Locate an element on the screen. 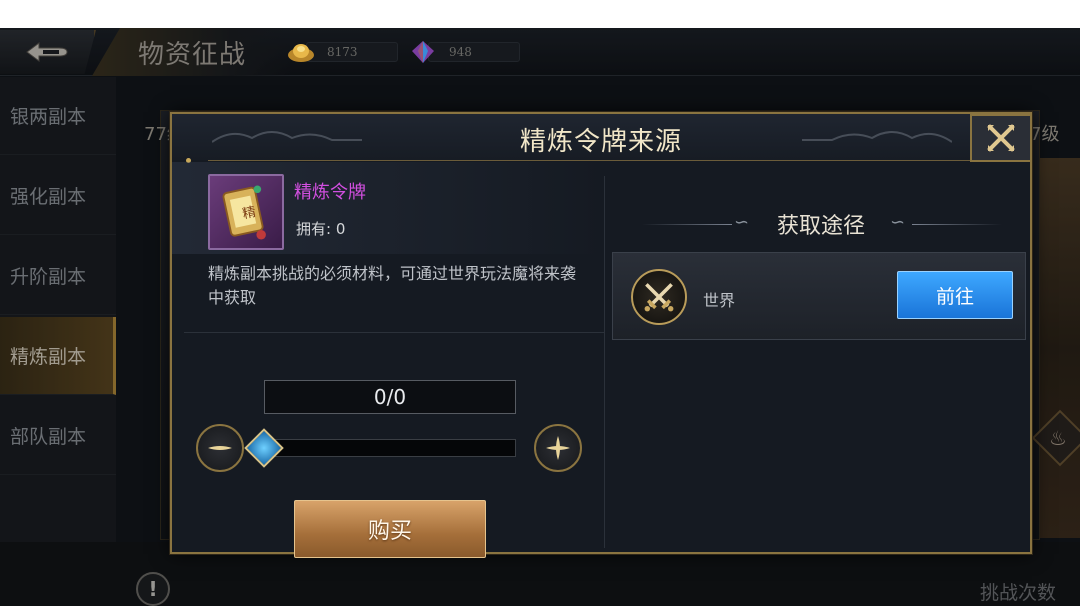 Image resolution: width=1080 pixels, height=606 pixels. source-route-row: 世界 前往 is located at coordinates (819, 296).